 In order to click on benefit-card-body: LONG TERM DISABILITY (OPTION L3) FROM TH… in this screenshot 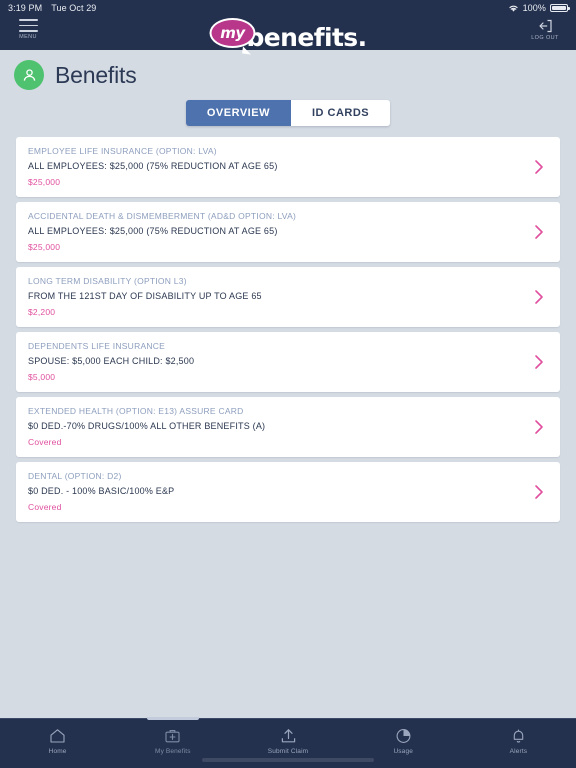, I will do `click(279, 296)`.